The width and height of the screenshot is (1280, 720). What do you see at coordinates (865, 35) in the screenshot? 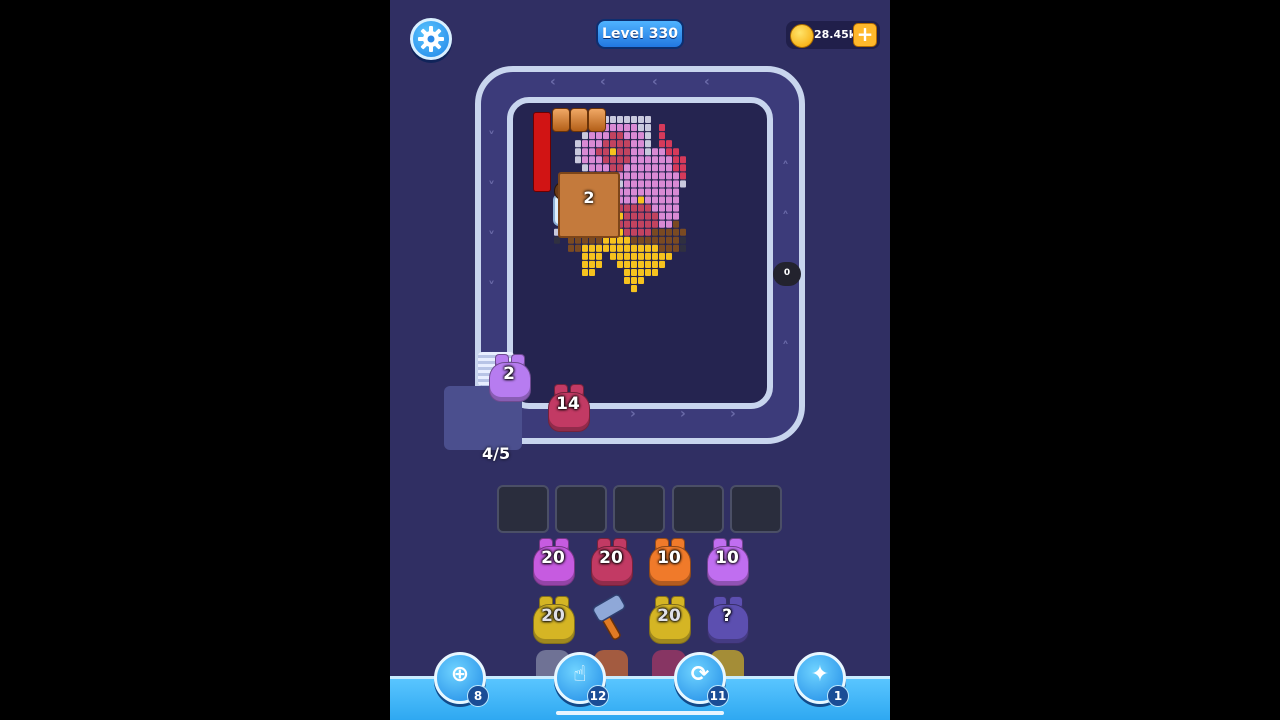
I see `add-coins-button: +` at bounding box center [865, 35].